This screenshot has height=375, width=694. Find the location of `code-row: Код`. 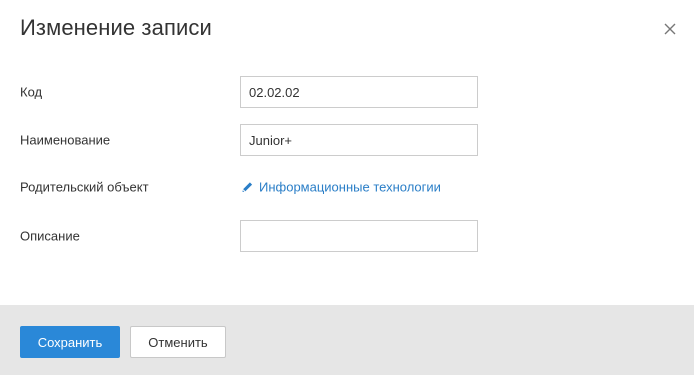

code-row: Код is located at coordinates (347, 92).